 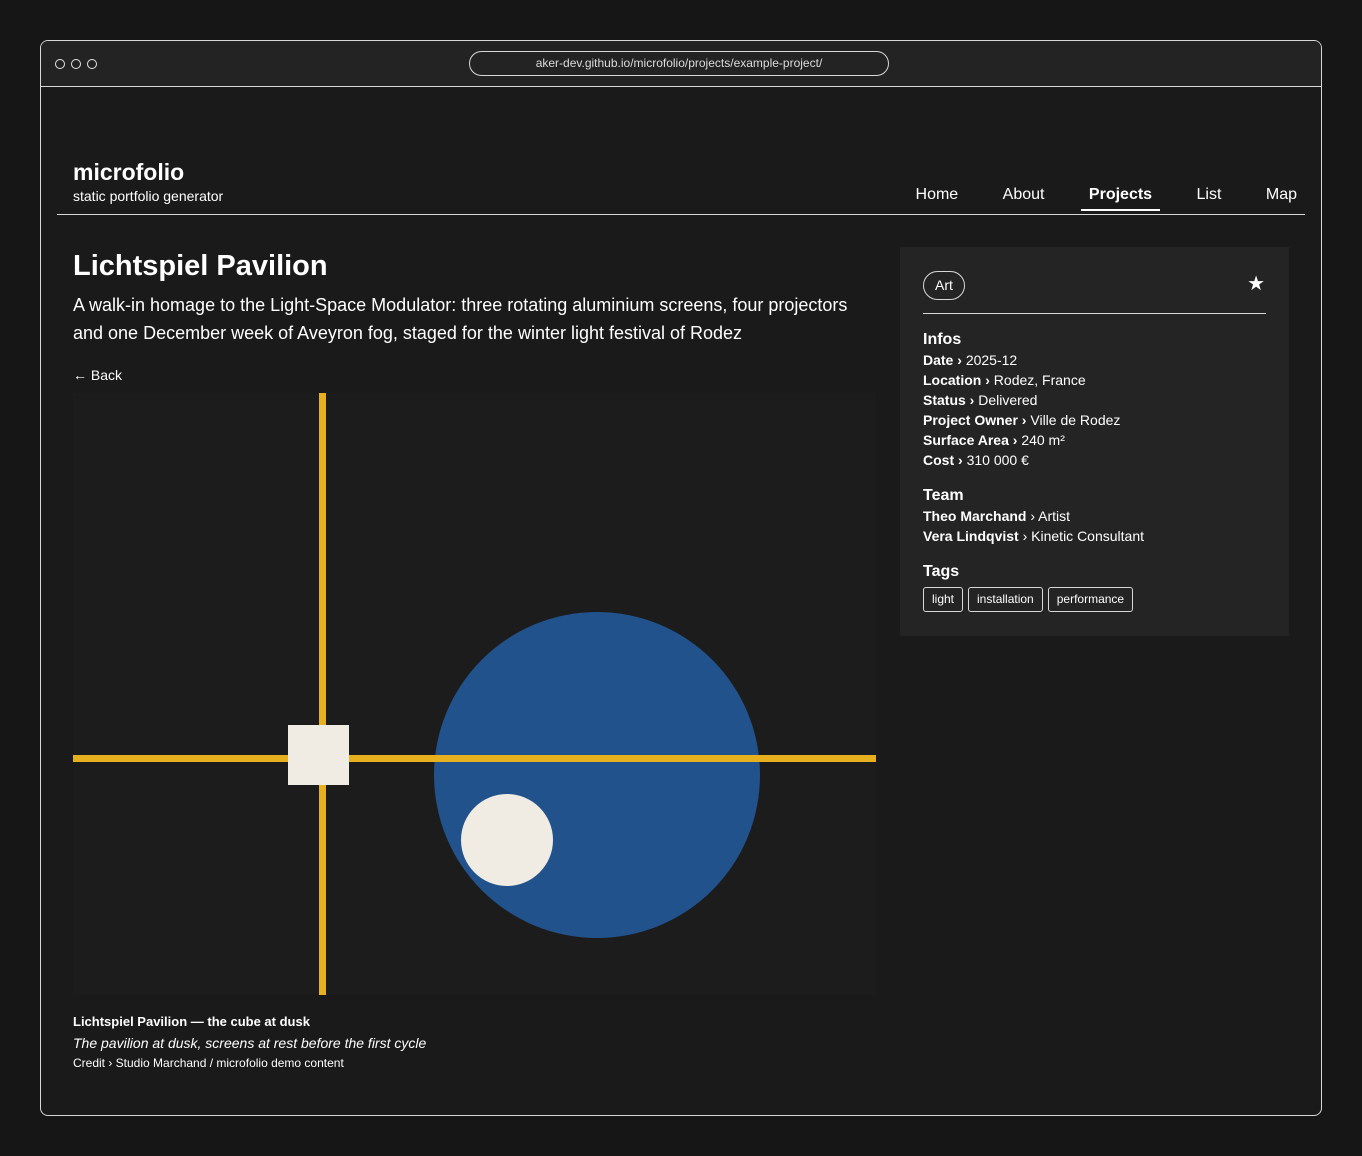 I want to click on info-label: Cost, so click(x=939, y=460).